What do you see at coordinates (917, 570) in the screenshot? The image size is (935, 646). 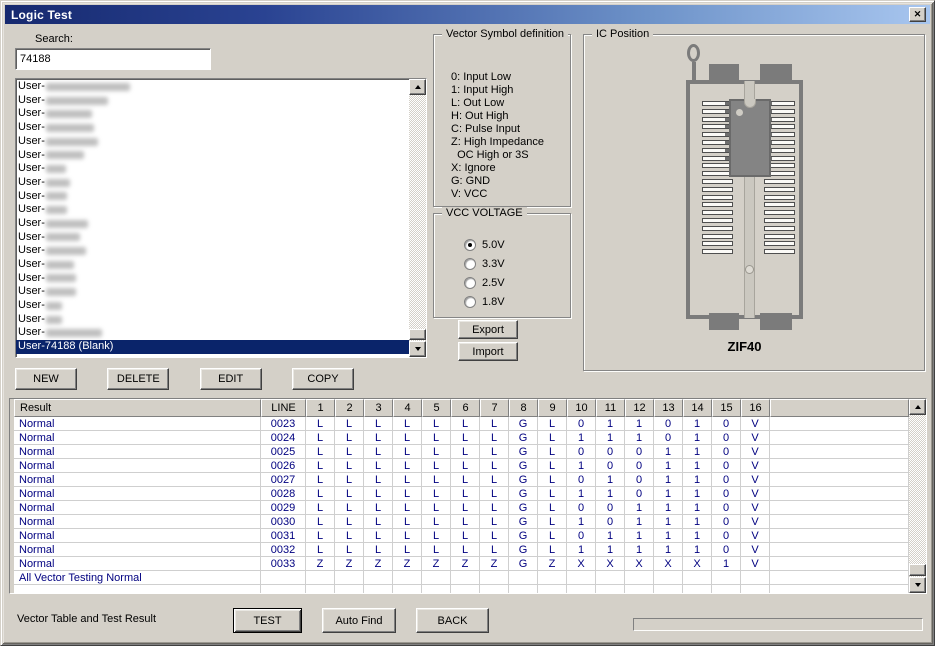 I see `table-scroll-thumb` at bounding box center [917, 570].